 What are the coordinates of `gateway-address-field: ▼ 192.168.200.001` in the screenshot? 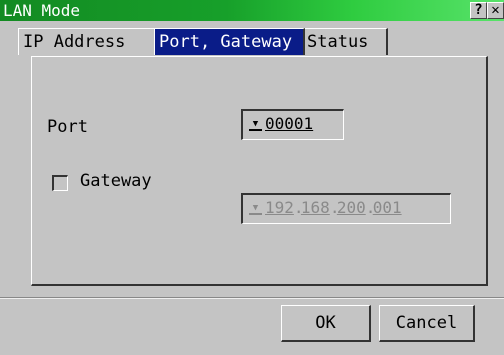 It's located at (346, 208).